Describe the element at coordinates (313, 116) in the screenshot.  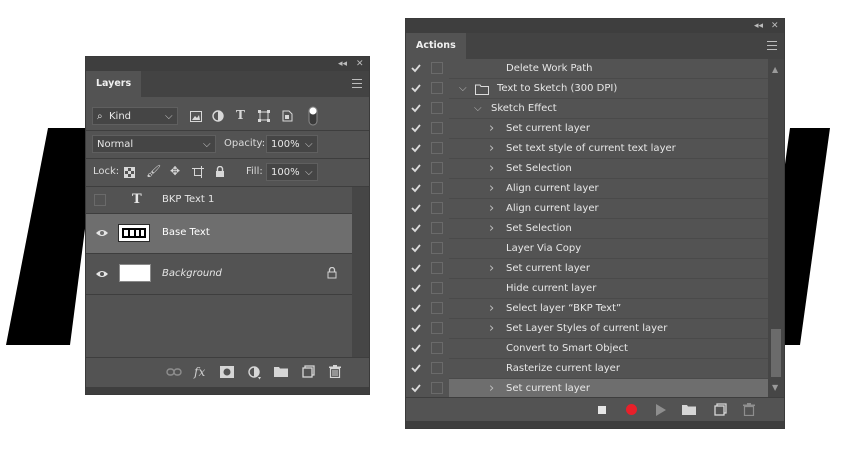
I see `filter-toggle-icon` at that location.